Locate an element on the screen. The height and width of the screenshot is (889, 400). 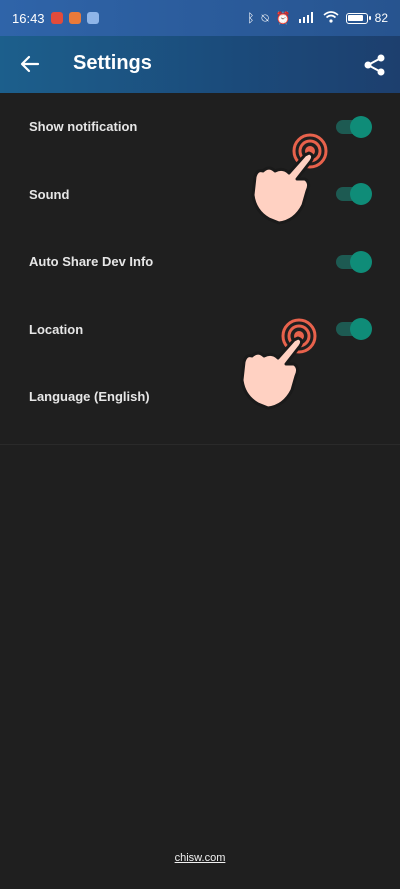
app-bar: Settings is located at coordinates (200, 64).